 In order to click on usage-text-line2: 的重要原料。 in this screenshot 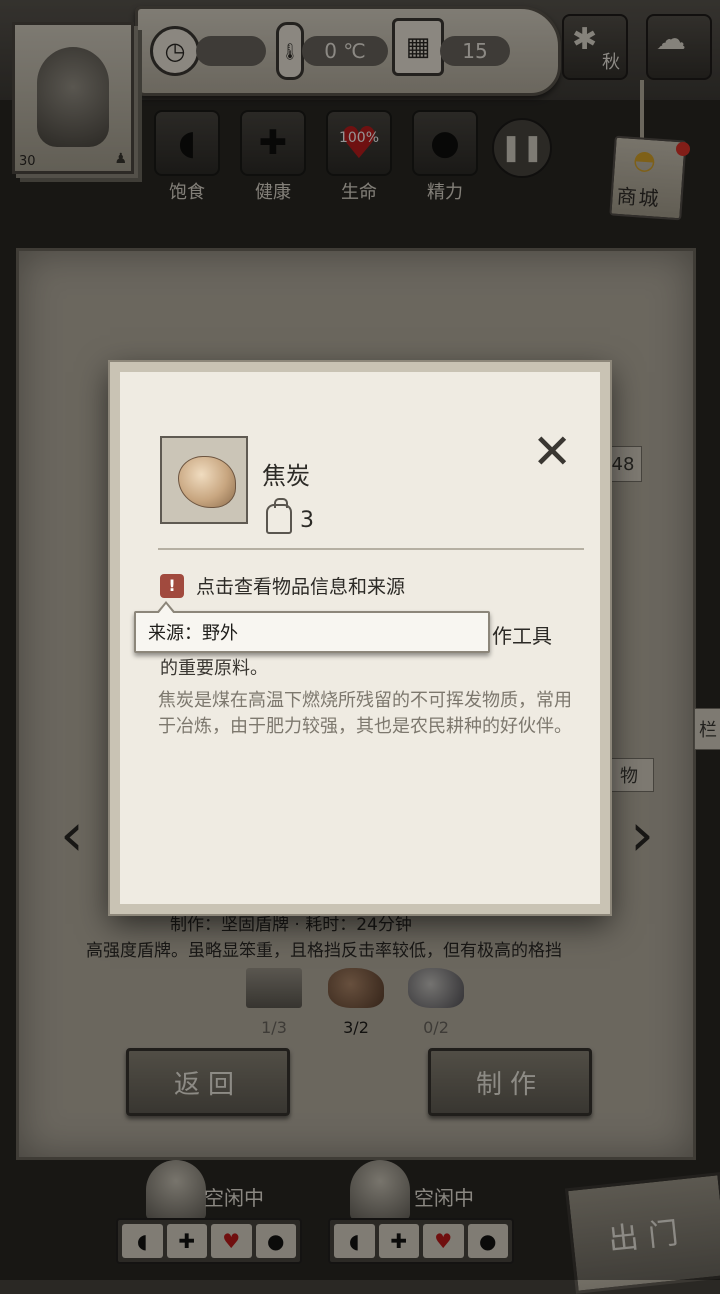, I will do `click(214, 668)`.